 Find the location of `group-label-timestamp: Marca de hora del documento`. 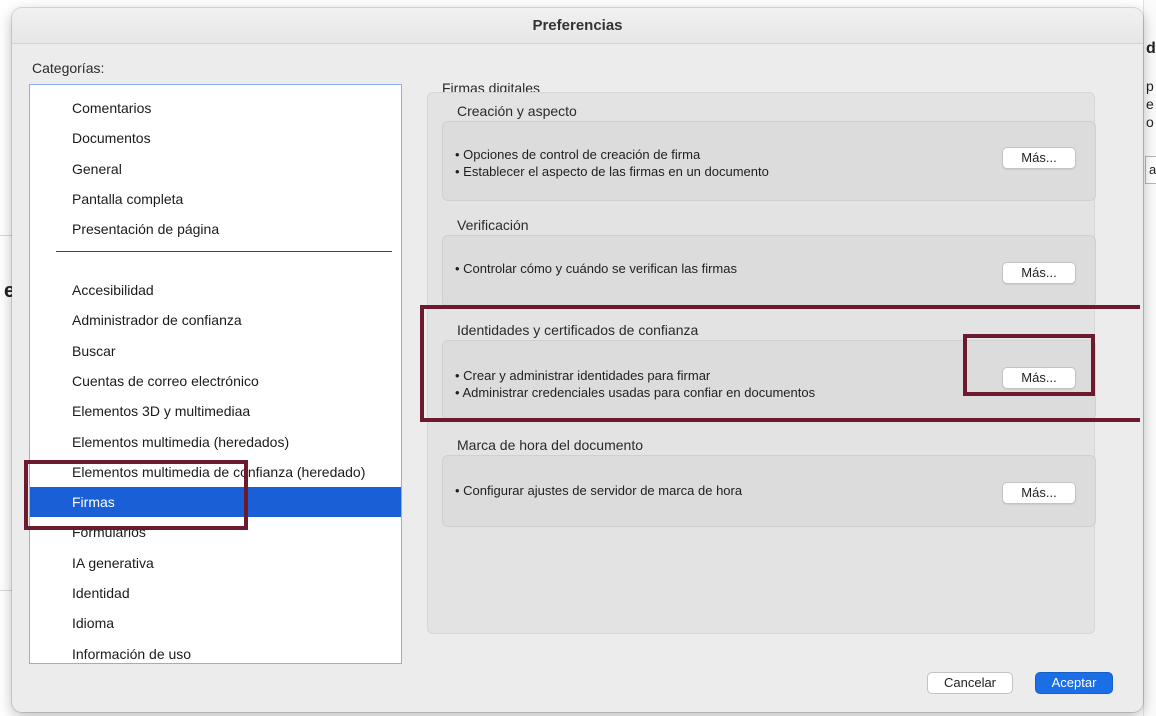

group-label-timestamp: Marca de hora del documento is located at coordinates (550, 445).